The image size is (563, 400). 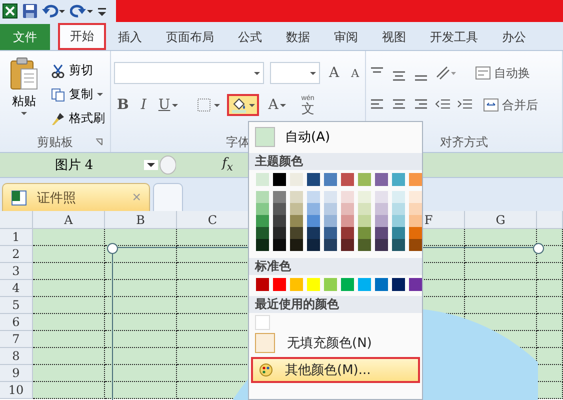 I want to click on cut-button: 剪切, so click(x=78, y=70).